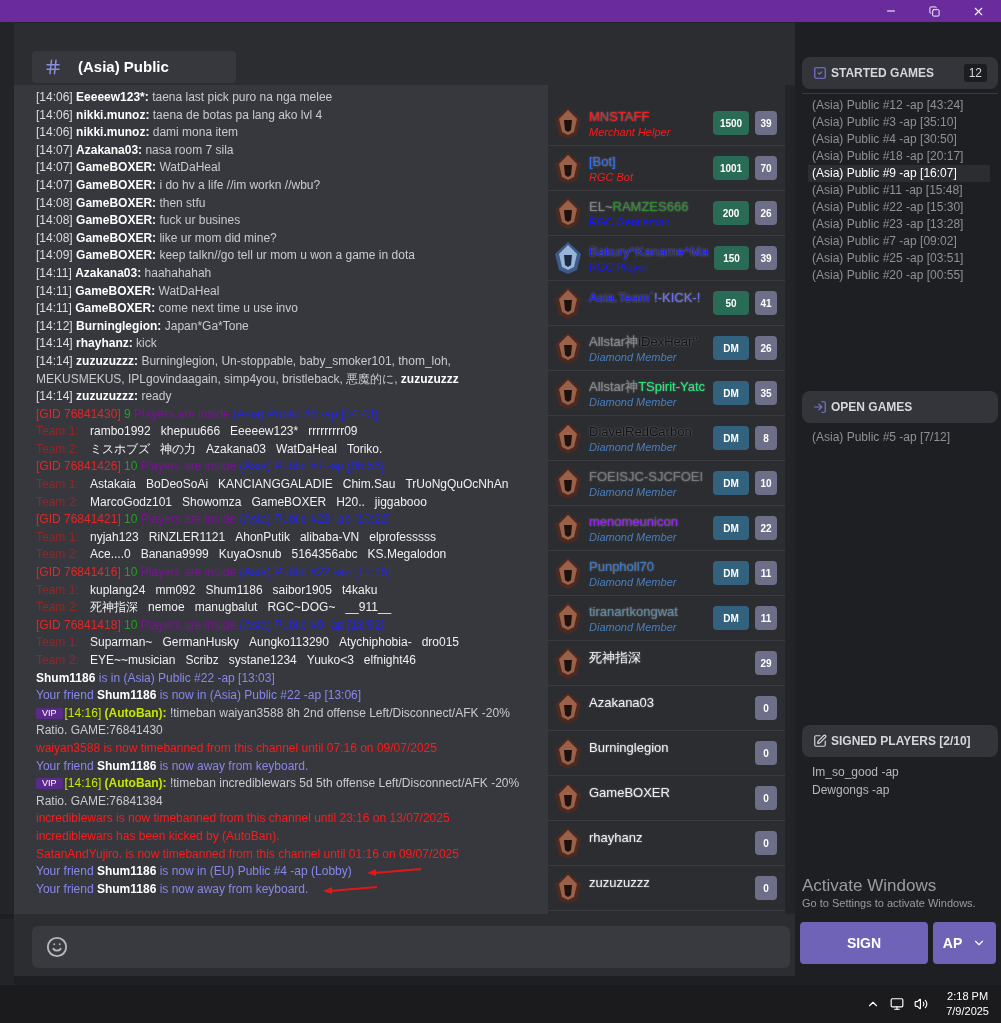 This screenshot has height=1023, width=1001. What do you see at coordinates (899, 139) in the screenshot?
I see `started-game-item: (Asia) Public #4 -ap [30:50]` at bounding box center [899, 139].